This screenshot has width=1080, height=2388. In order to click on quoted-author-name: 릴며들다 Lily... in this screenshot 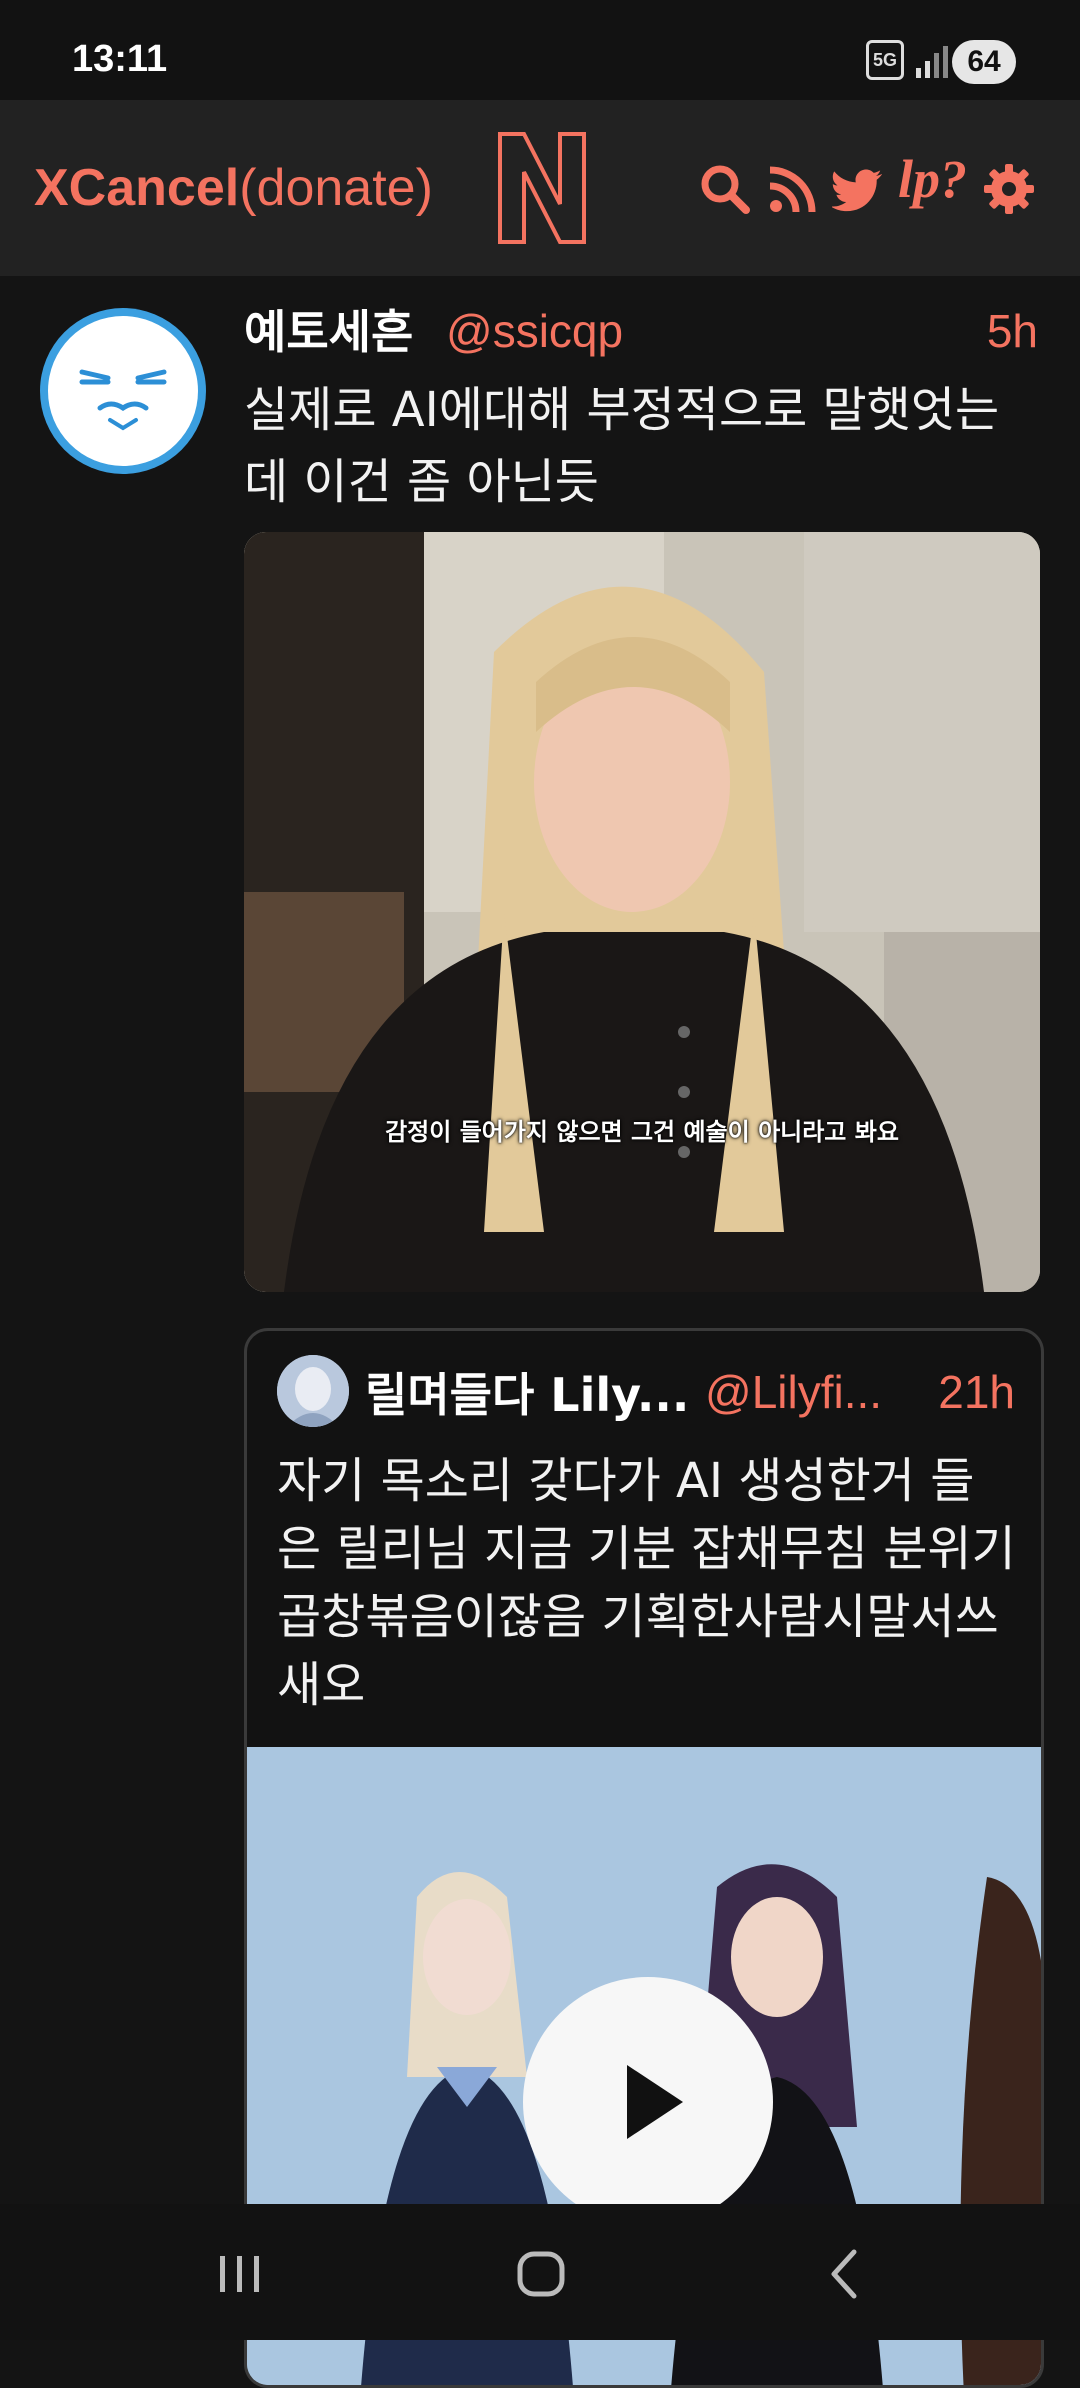, I will do `click(527, 1392)`.